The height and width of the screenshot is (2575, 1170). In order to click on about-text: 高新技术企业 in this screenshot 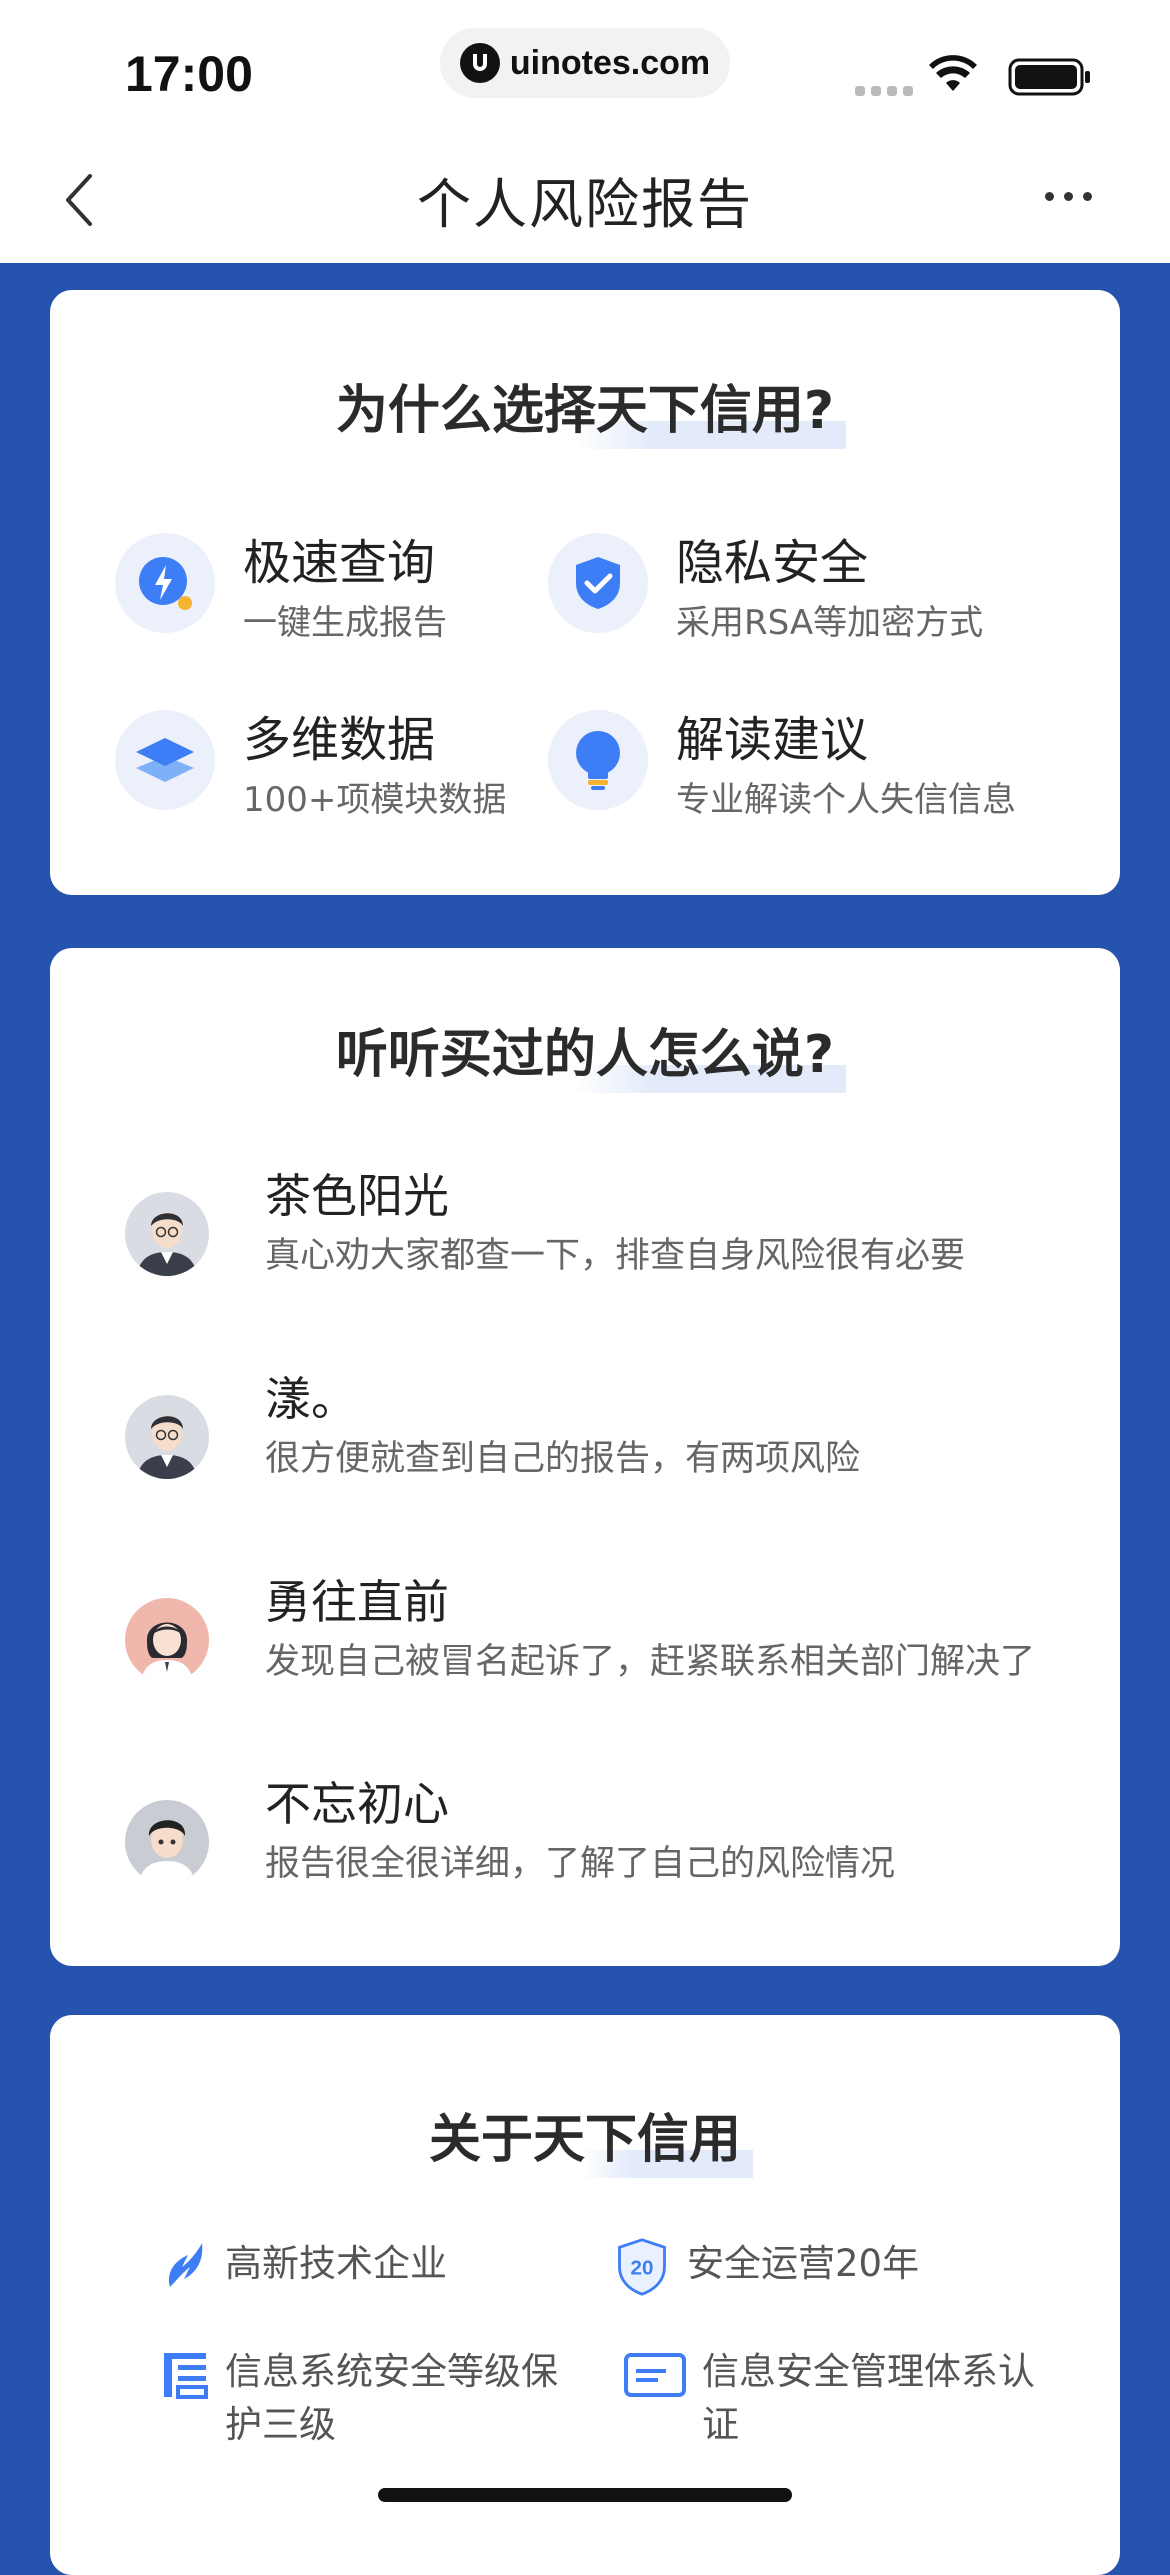, I will do `click(336, 2263)`.